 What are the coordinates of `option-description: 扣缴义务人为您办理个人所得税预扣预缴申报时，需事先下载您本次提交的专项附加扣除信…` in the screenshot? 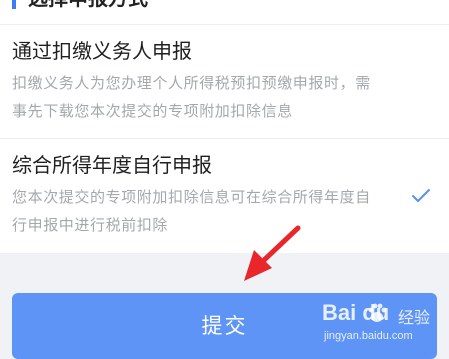 It's located at (191, 97).